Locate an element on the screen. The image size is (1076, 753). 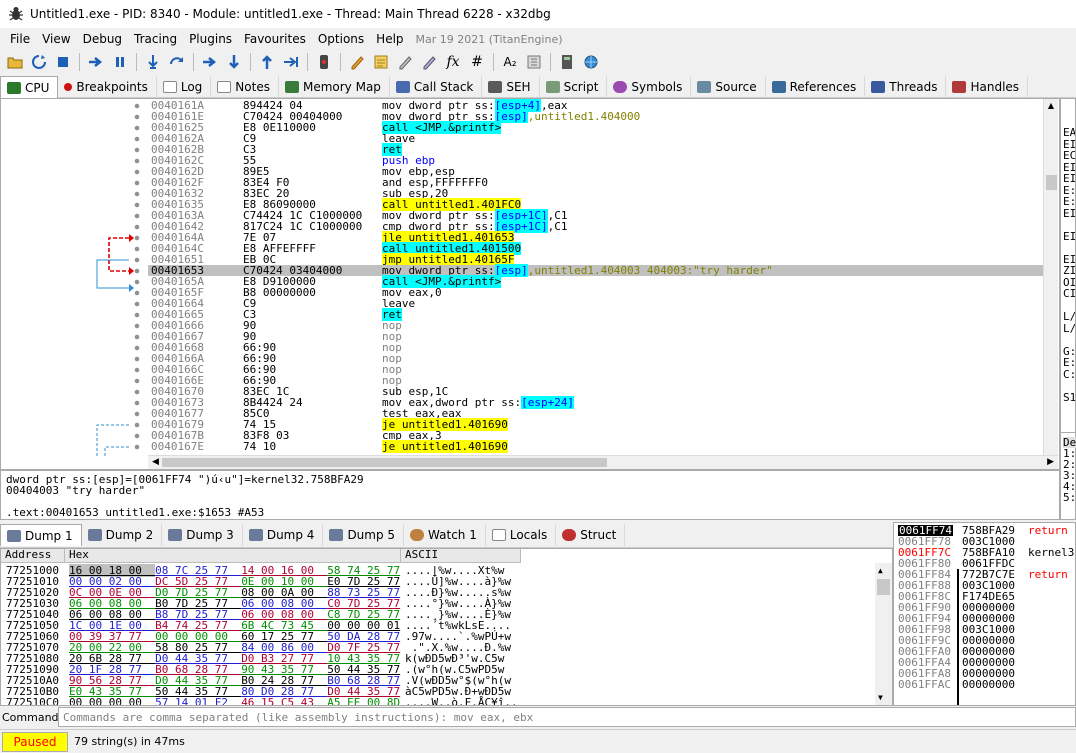
run-icon is located at coordinates (96, 62).